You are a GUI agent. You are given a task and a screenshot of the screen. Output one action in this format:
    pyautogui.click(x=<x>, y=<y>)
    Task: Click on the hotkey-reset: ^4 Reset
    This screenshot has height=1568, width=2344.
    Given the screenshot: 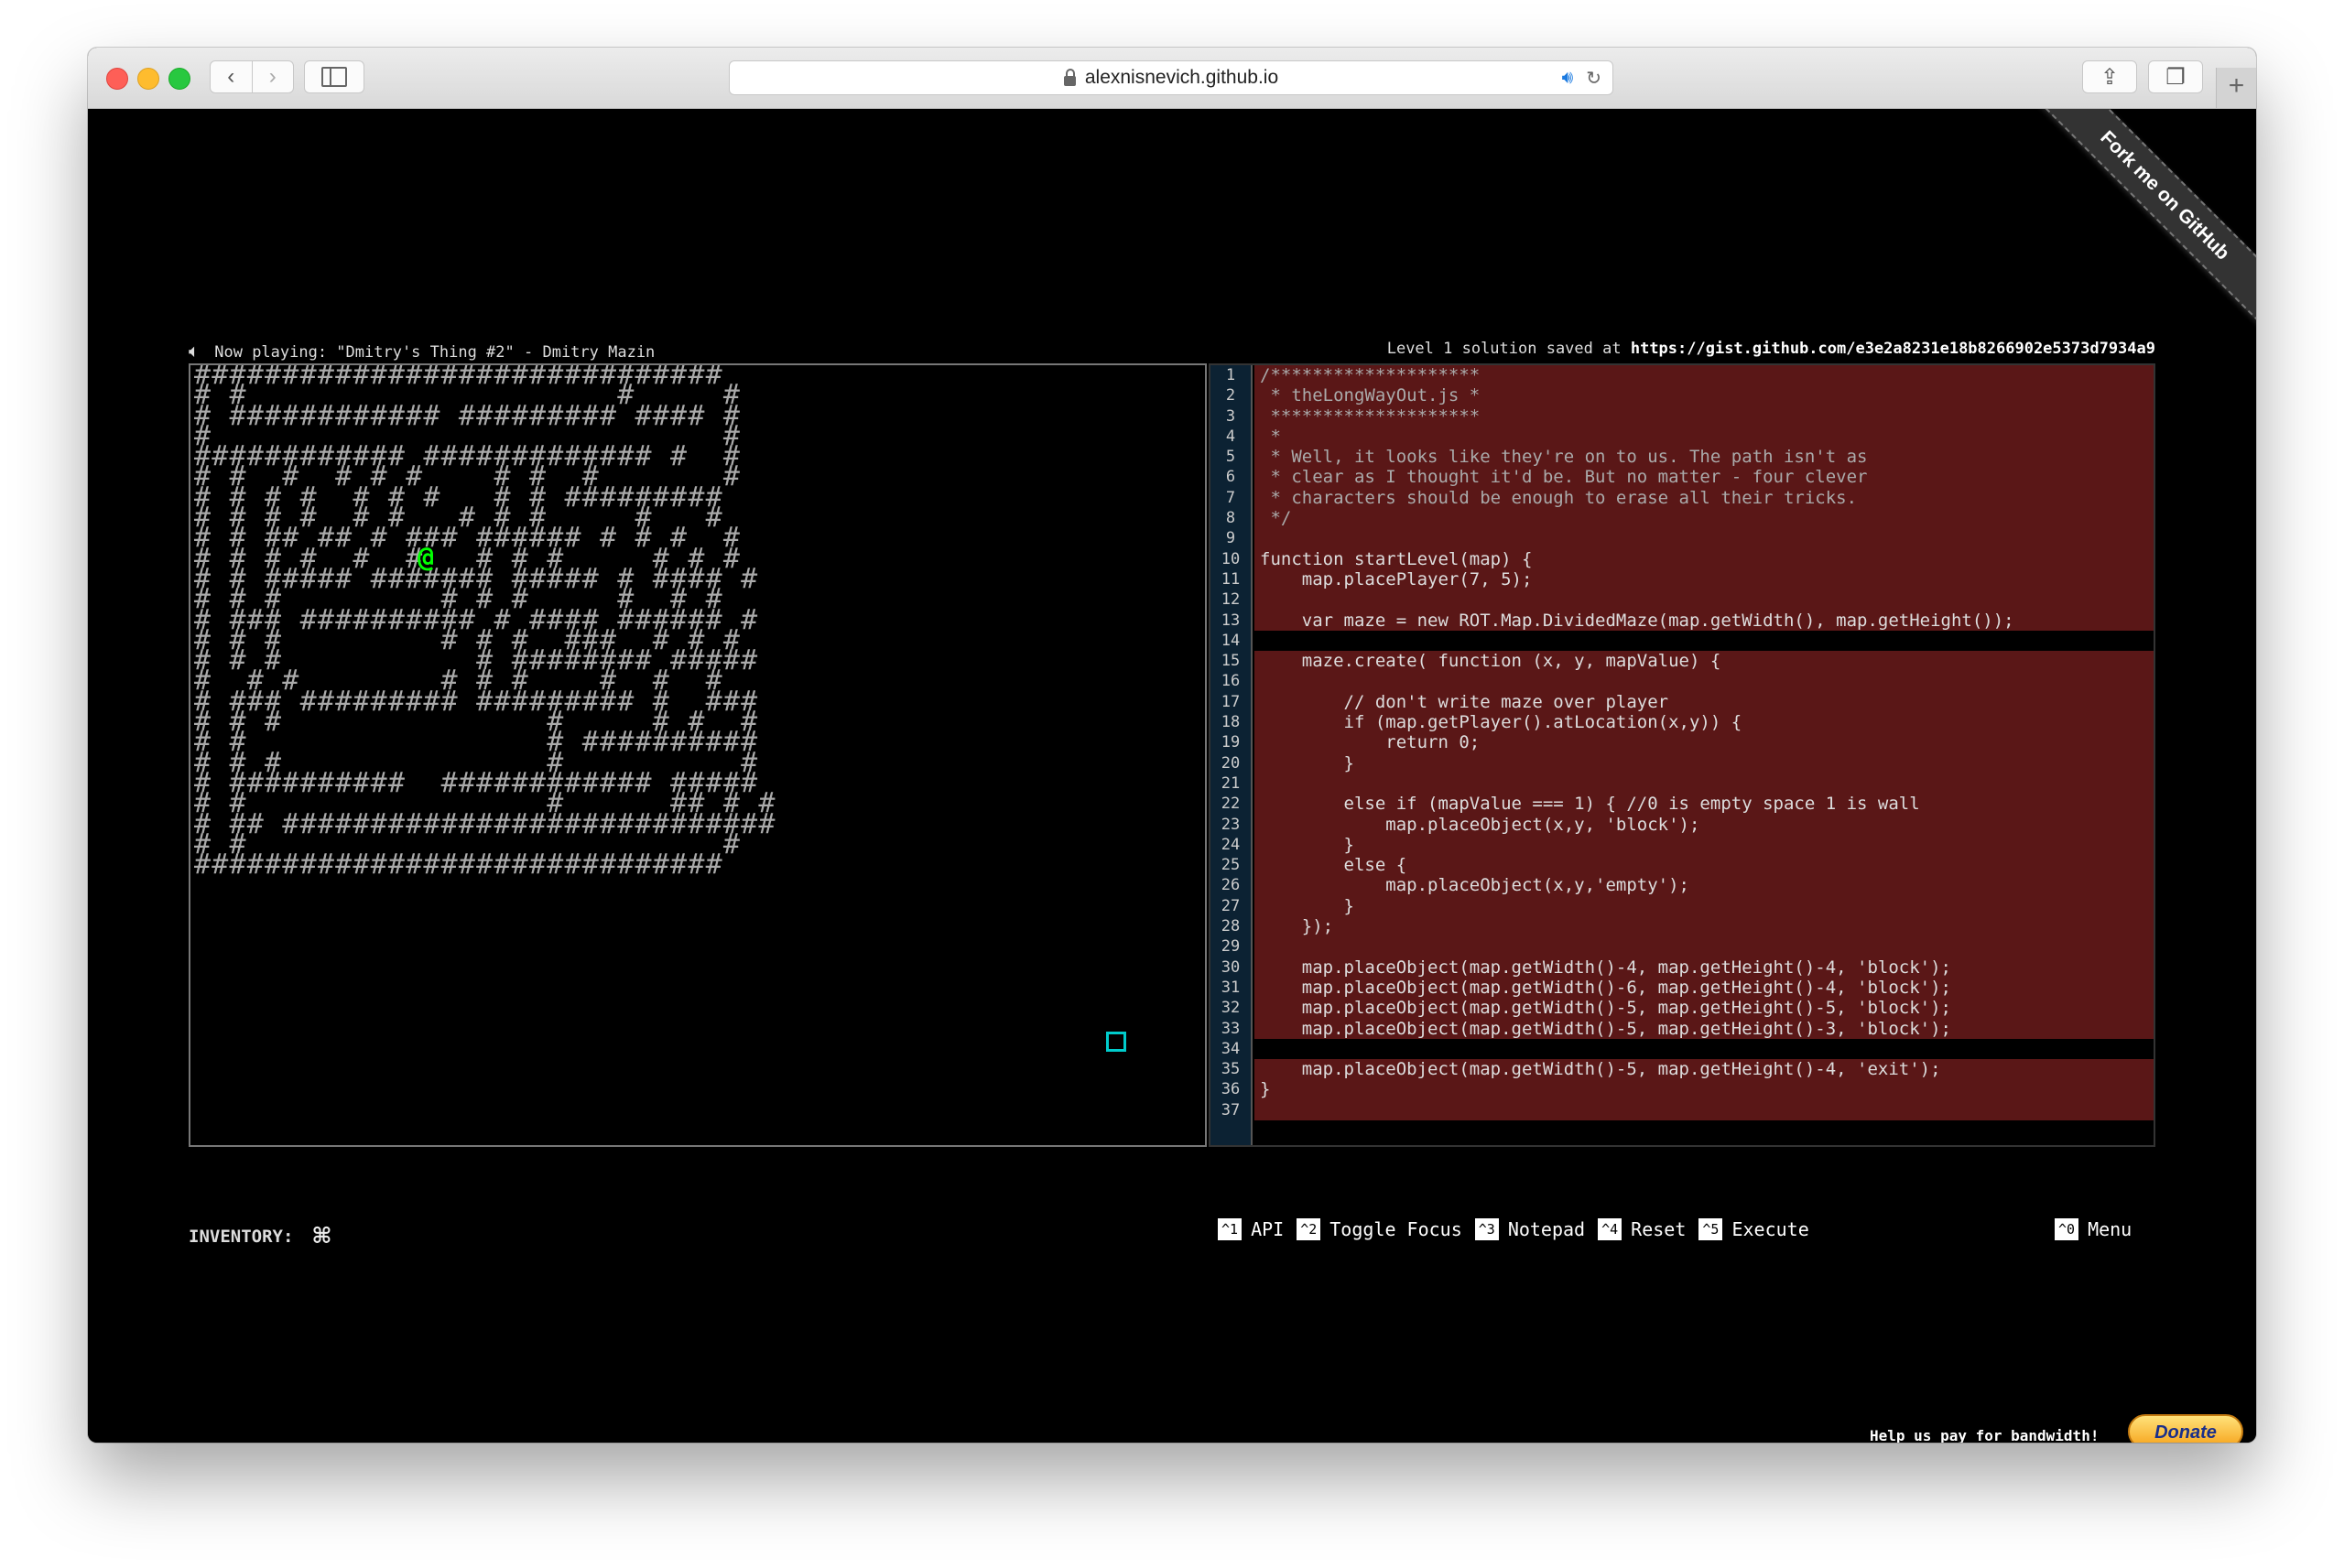 What is the action you would take?
    pyautogui.click(x=1642, y=1229)
    